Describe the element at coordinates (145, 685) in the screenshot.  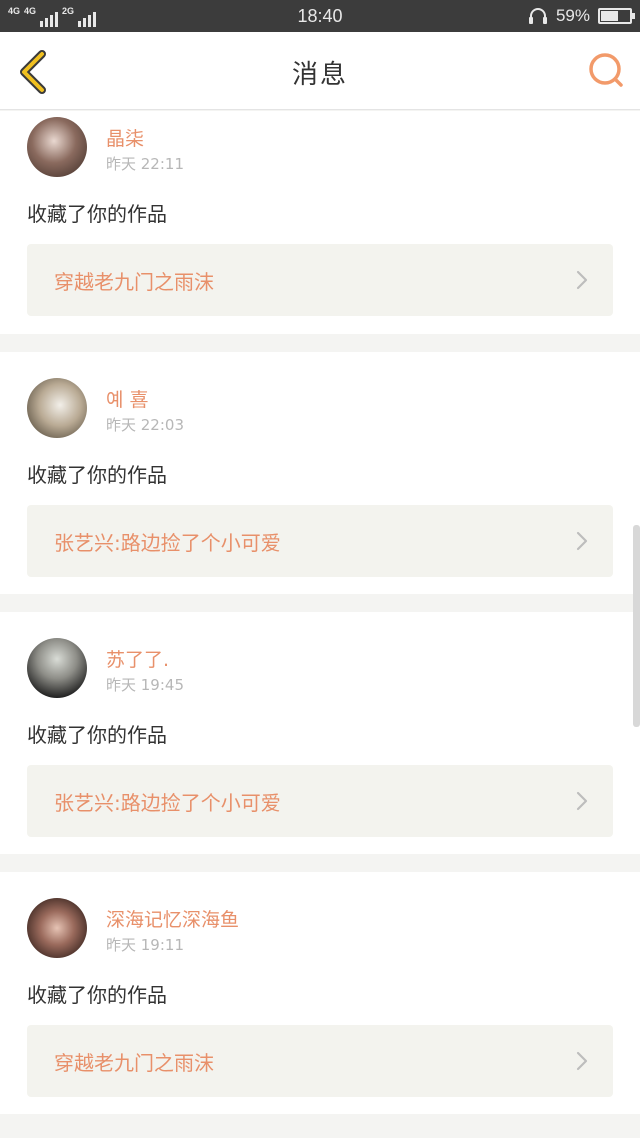
I see `message-time: 昨天 19:45` at that location.